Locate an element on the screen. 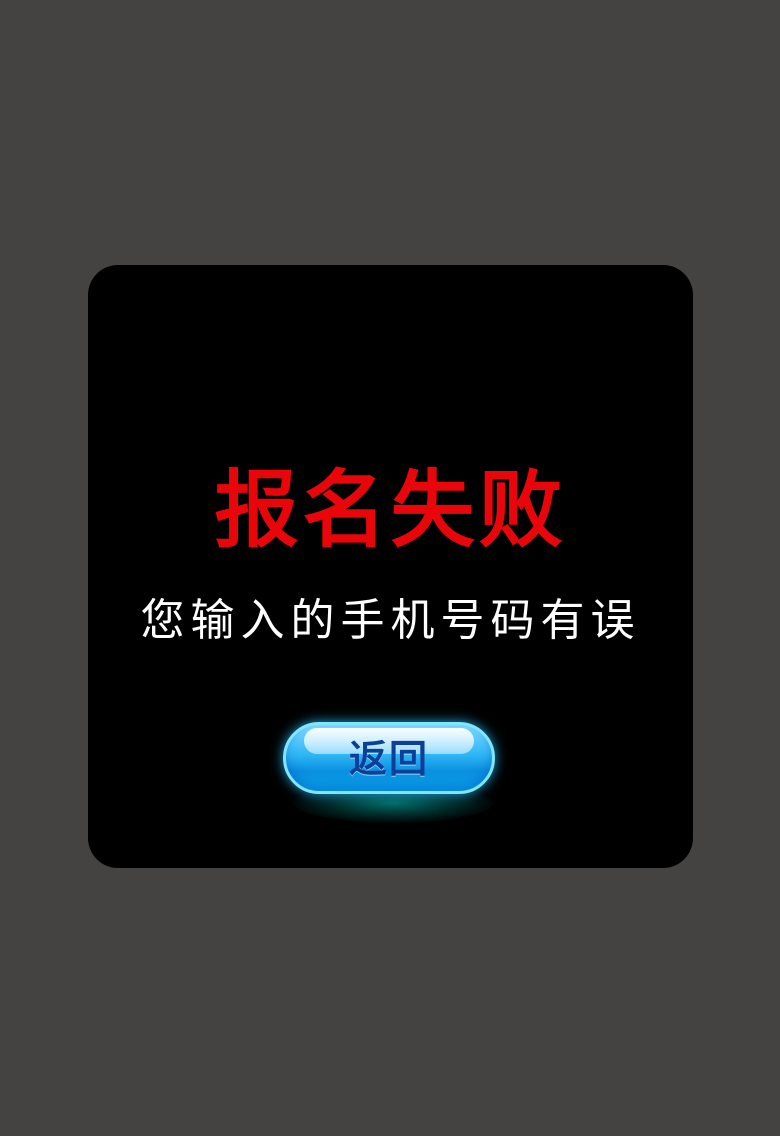 Image resolution: width=780 pixels, height=1136 pixels. back-button-label: 返回 is located at coordinates (388, 759).